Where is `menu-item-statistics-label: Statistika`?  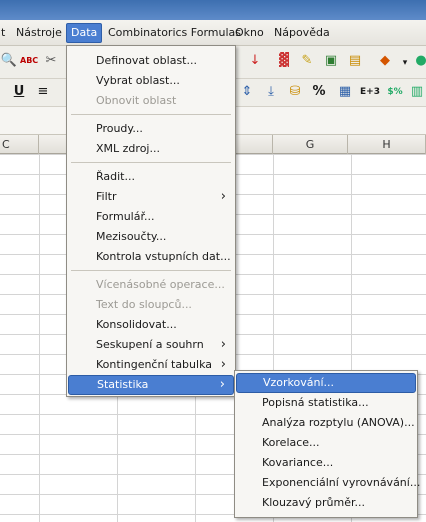 menu-item-statistics-label: Statistika is located at coordinates (123, 384).